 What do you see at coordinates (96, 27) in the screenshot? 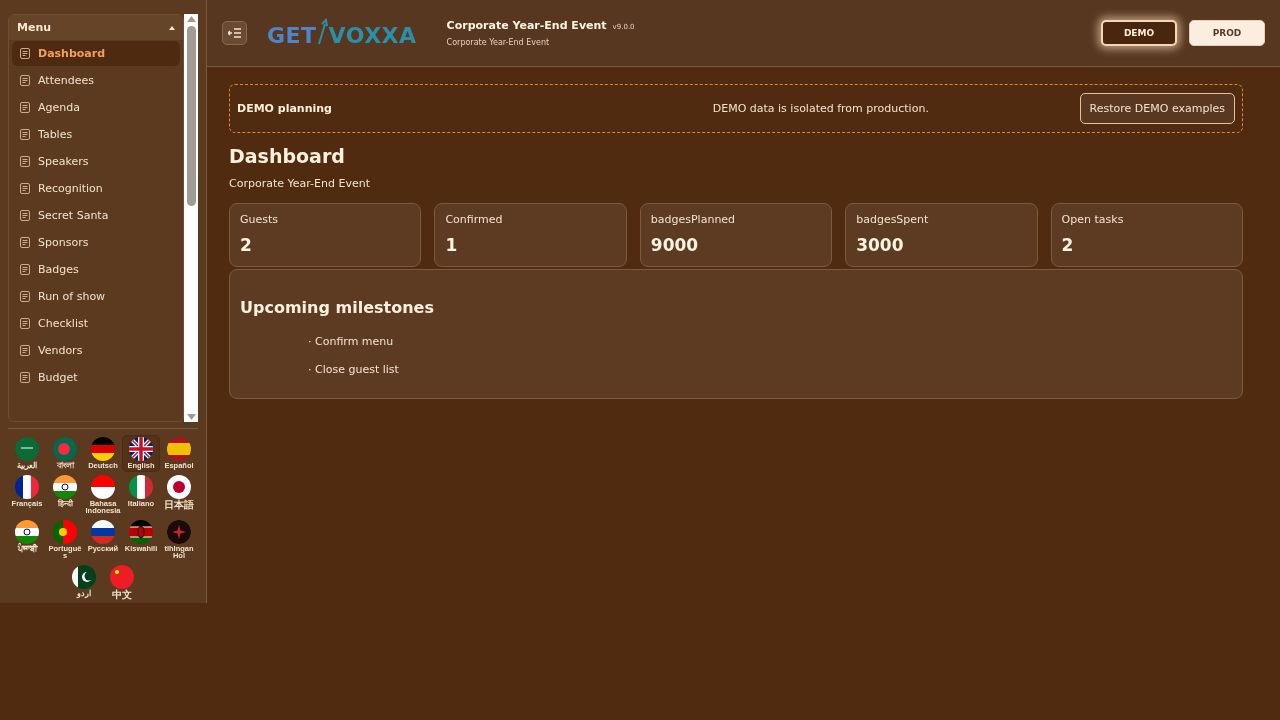
I see `menu-header: Menu` at bounding box center [96, 27].